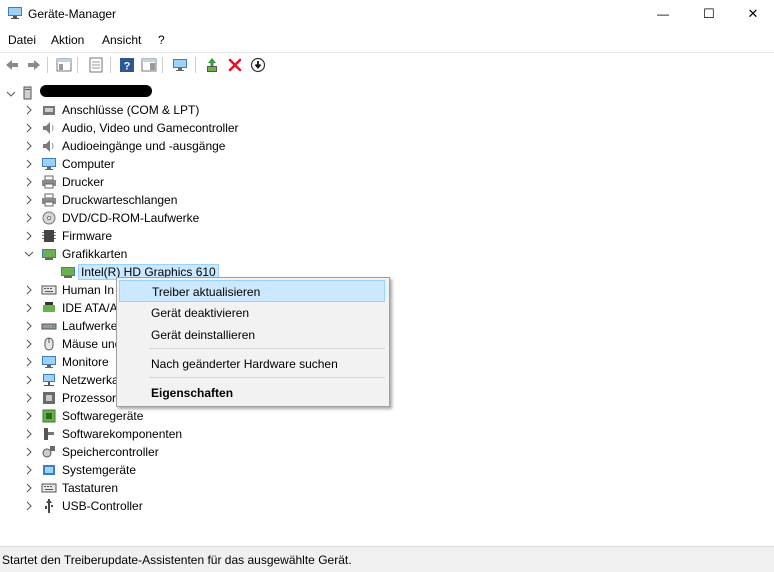  Describe the element at coordinates (34, 65) in the screenshot. I see `forward-button` at that location.